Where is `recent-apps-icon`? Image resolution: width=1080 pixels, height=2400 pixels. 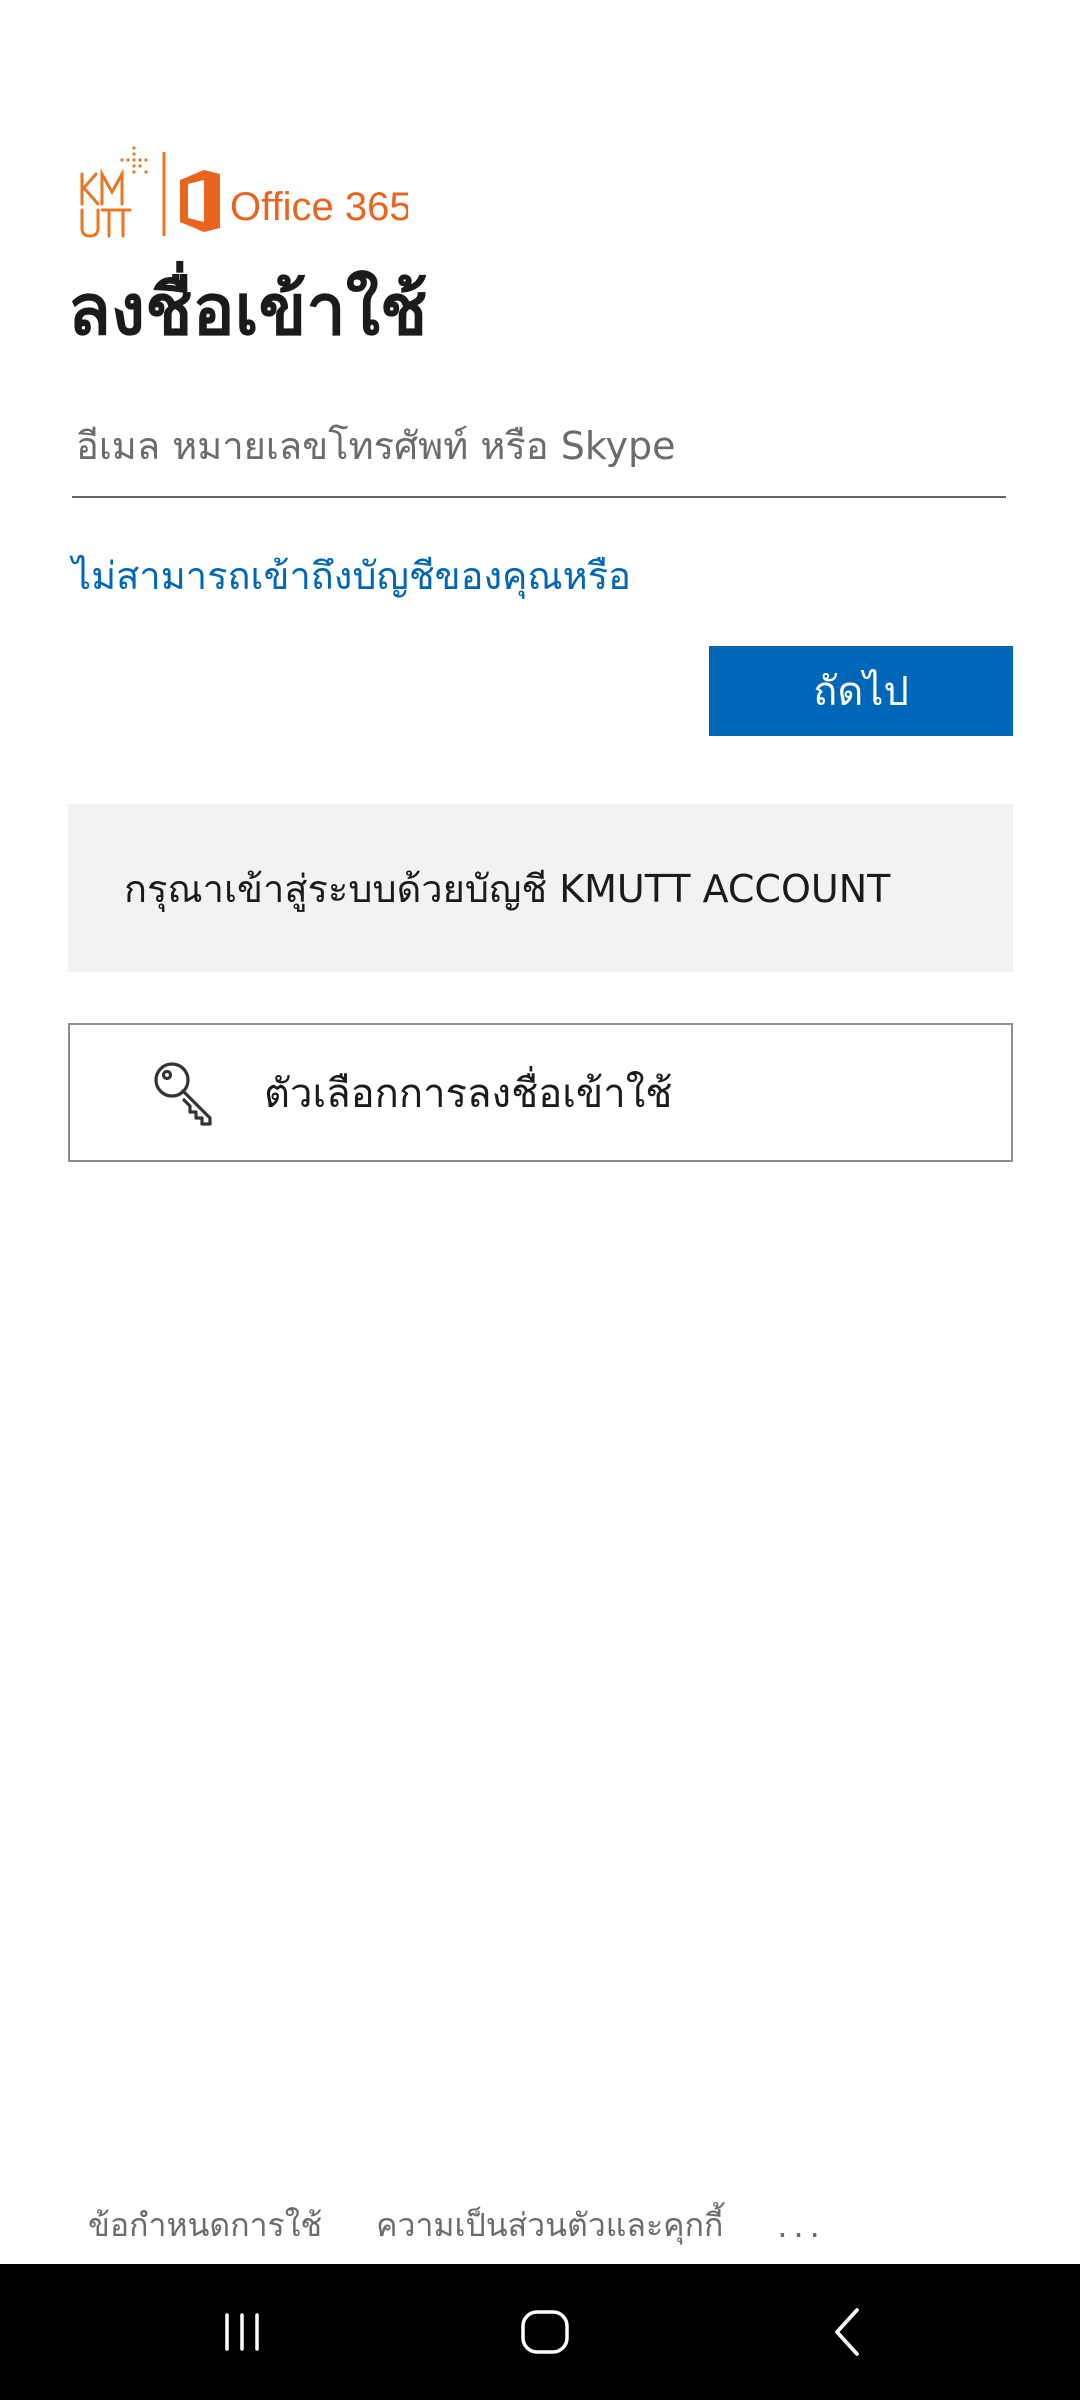
recent-apps-icon is located at coordinates (242, 2332).